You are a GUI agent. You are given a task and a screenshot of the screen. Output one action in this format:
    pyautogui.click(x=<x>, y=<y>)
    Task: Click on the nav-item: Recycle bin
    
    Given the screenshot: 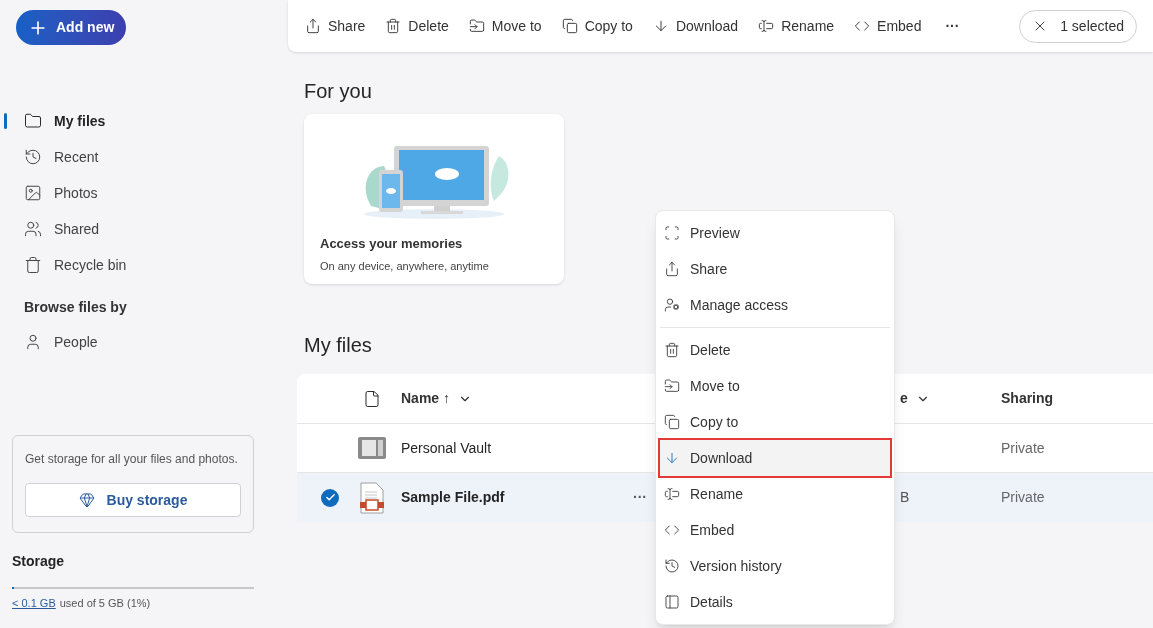 What is the action you would take?
    pyautogui.click(x=75, y=265)
    